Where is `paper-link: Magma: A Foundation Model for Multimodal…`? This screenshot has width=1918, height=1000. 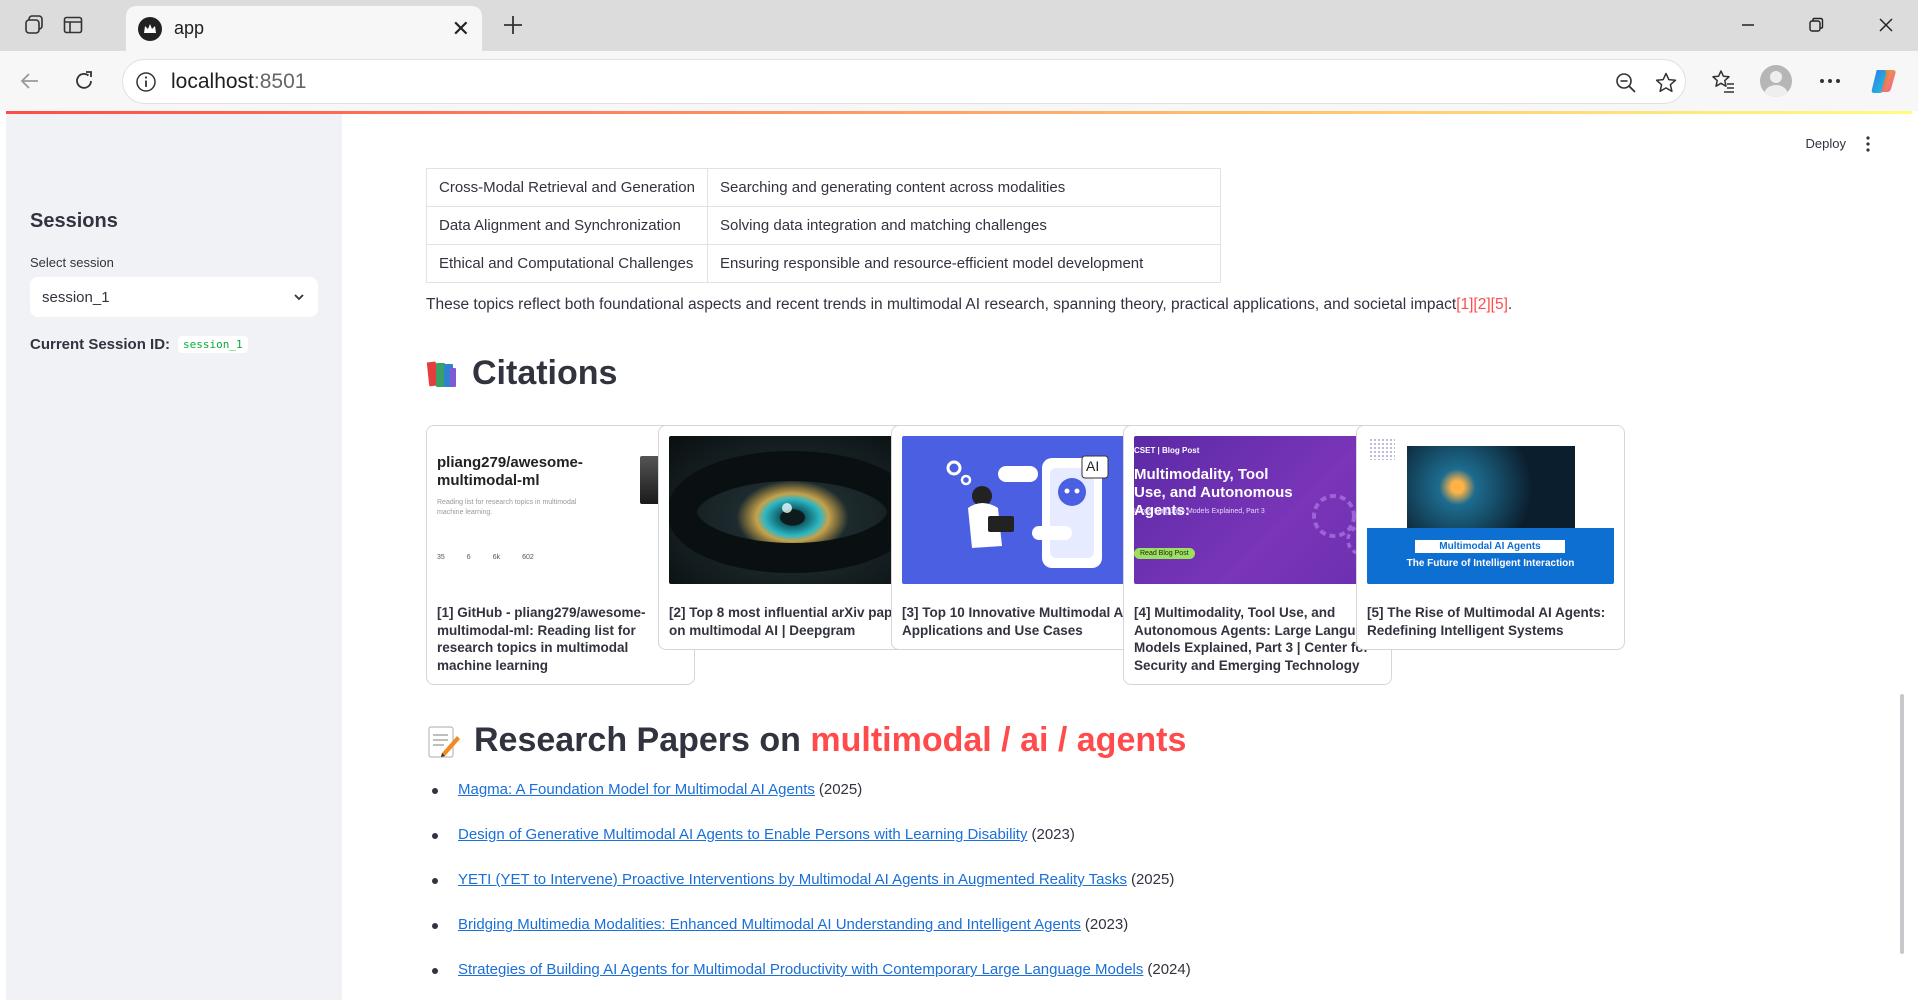
paper-link: Magma: A Foundation Model for Multimodal… is located at coordinates (636, 789).